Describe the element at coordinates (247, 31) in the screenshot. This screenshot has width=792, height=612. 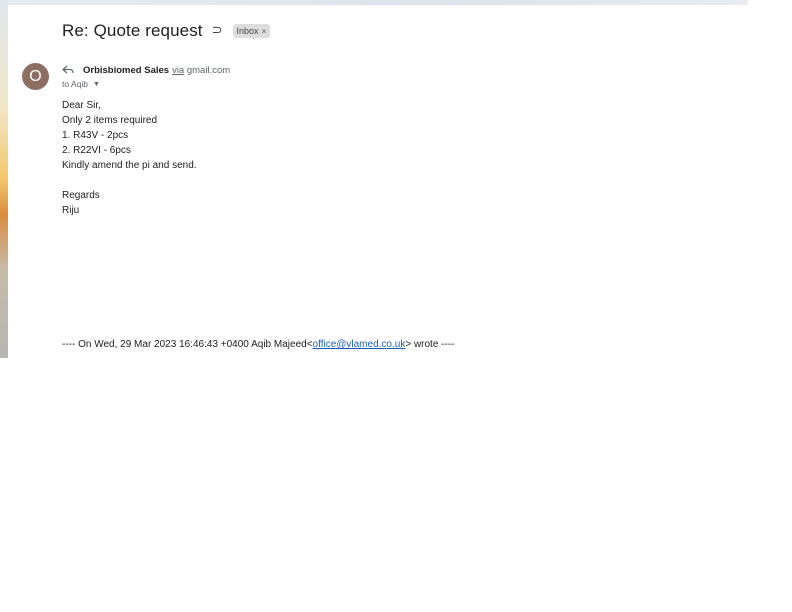
I see `label-text: Inbox` at that location.